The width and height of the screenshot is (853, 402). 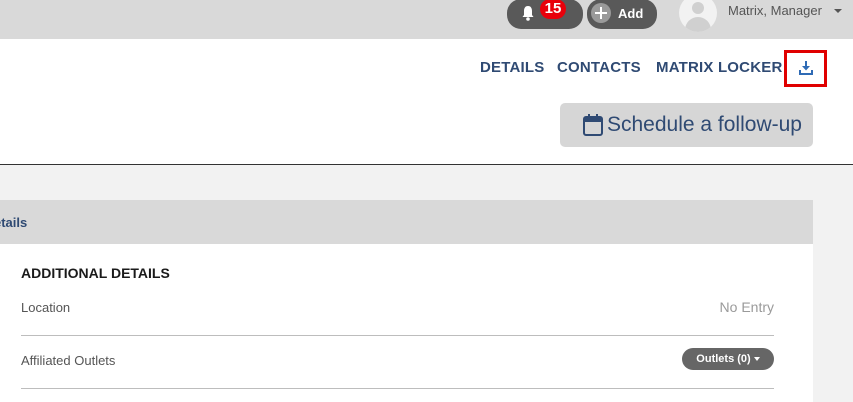 I want to click on plus-icon, so click(x=601, y=13).